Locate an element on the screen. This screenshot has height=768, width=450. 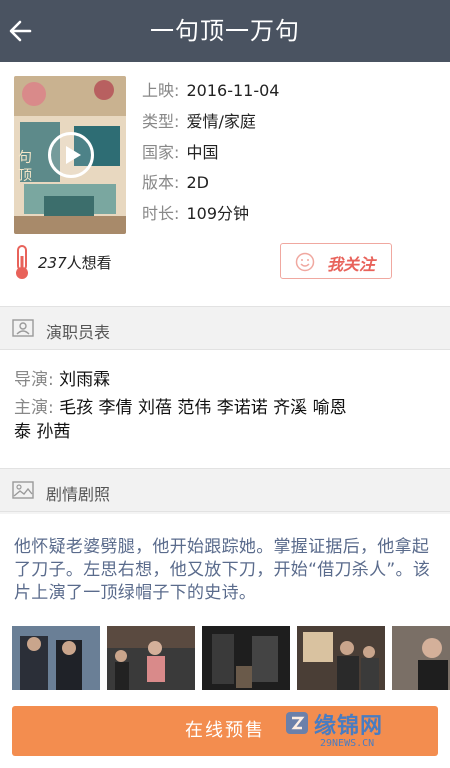
meta-duration: 时长: 109分钟 is located at coordinates (196, 213).